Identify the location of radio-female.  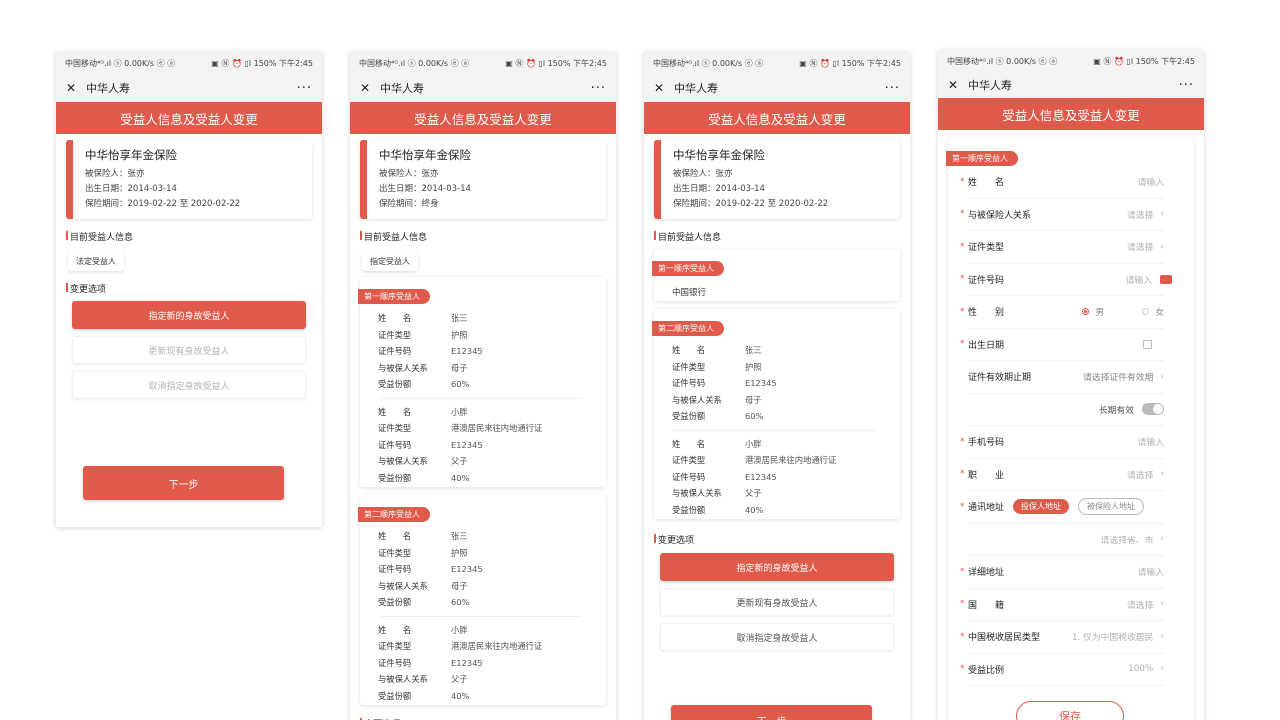
(1146, 312).